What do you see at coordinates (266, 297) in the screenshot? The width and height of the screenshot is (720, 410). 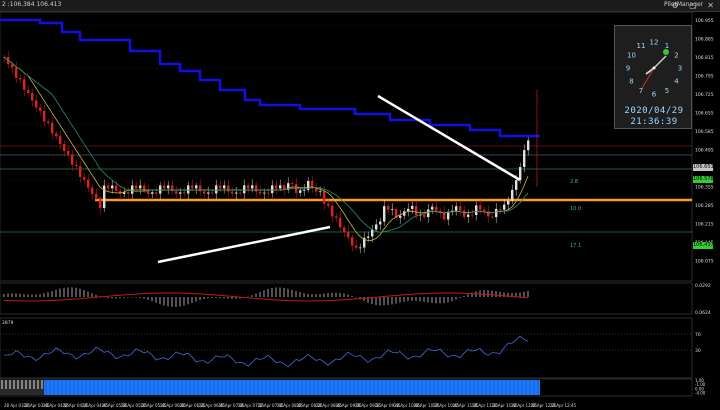 I see `signal-line` at bounding box center [266, 297].